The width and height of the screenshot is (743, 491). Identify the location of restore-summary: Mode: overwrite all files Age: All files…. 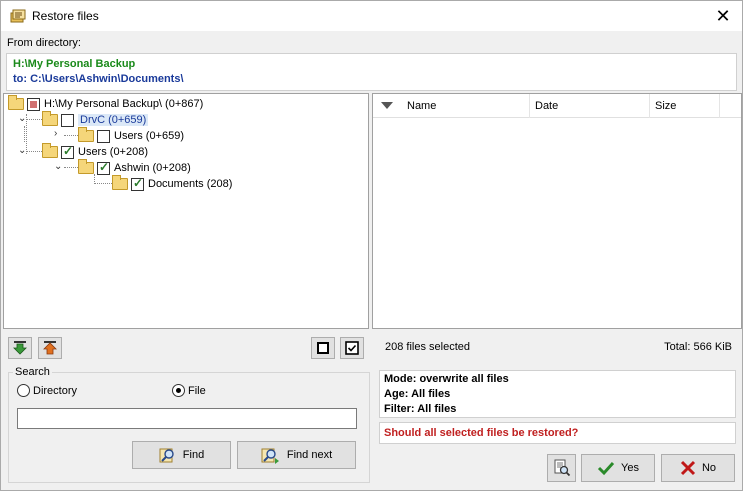
(557, 394).